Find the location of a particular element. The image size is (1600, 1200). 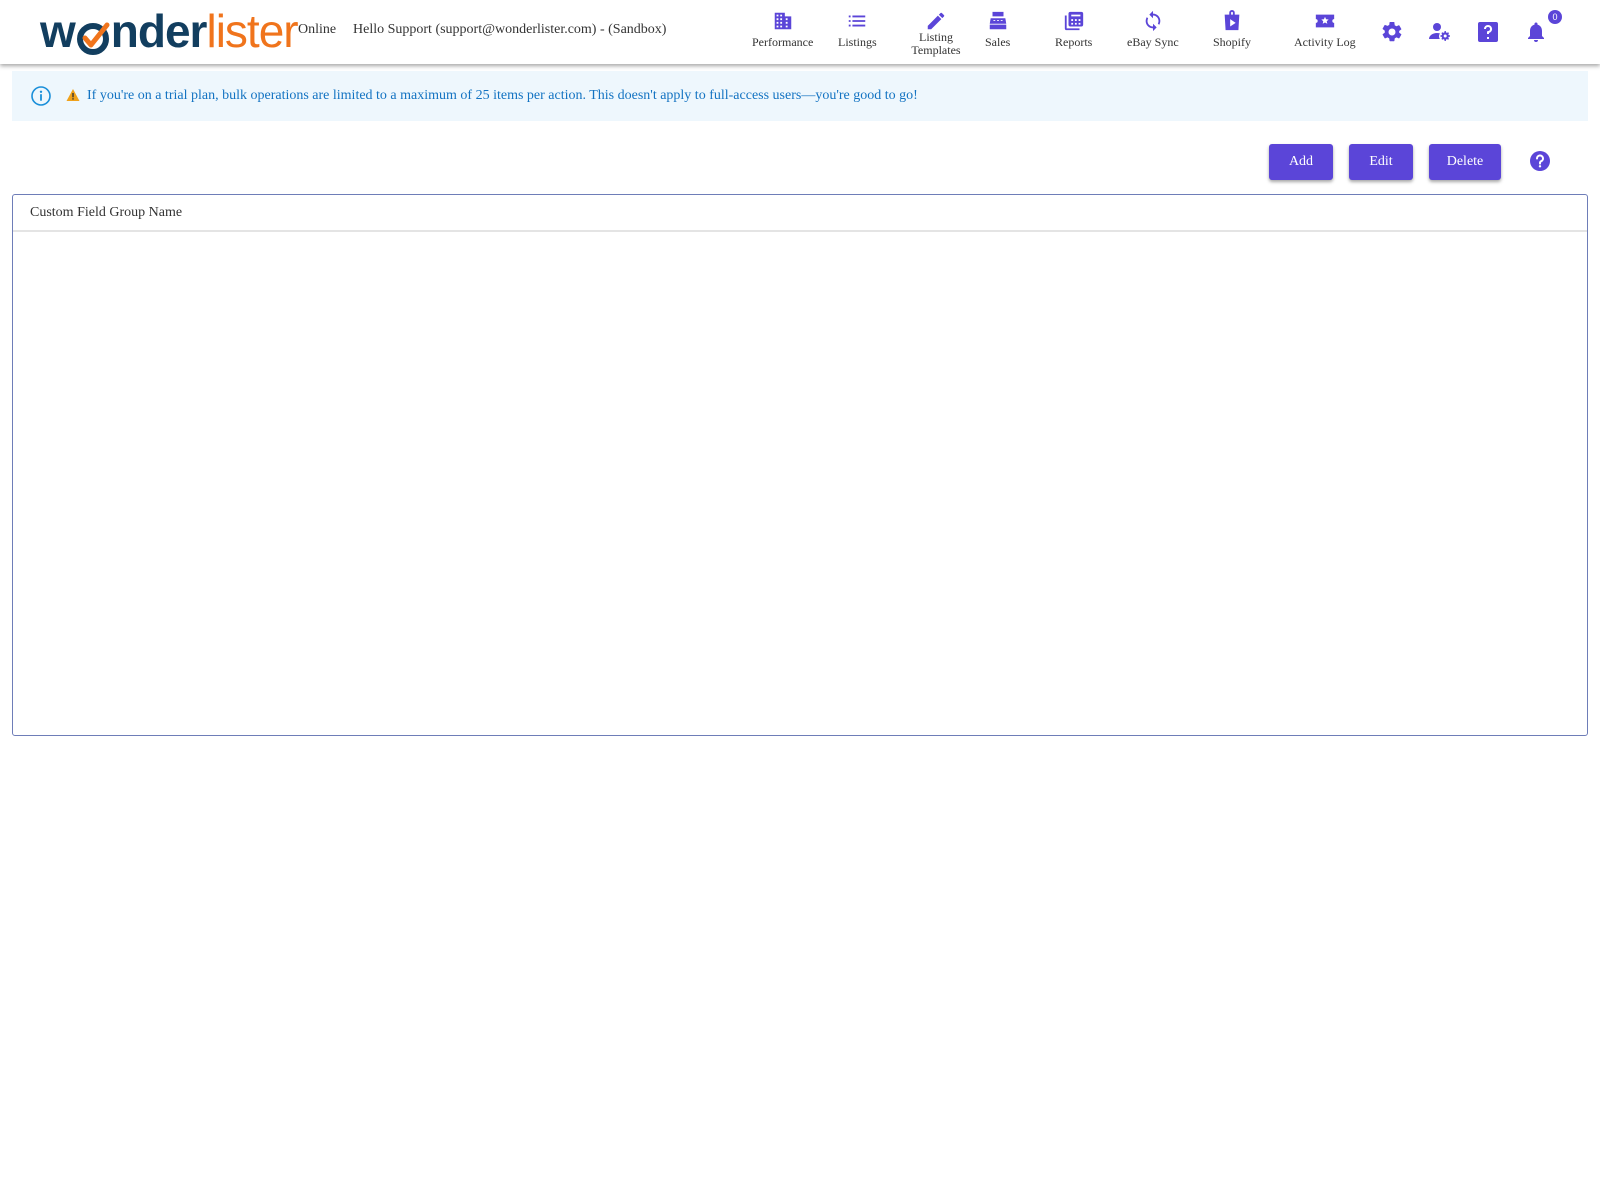

edit-button: Edit is located at coordinates (1381, 162).